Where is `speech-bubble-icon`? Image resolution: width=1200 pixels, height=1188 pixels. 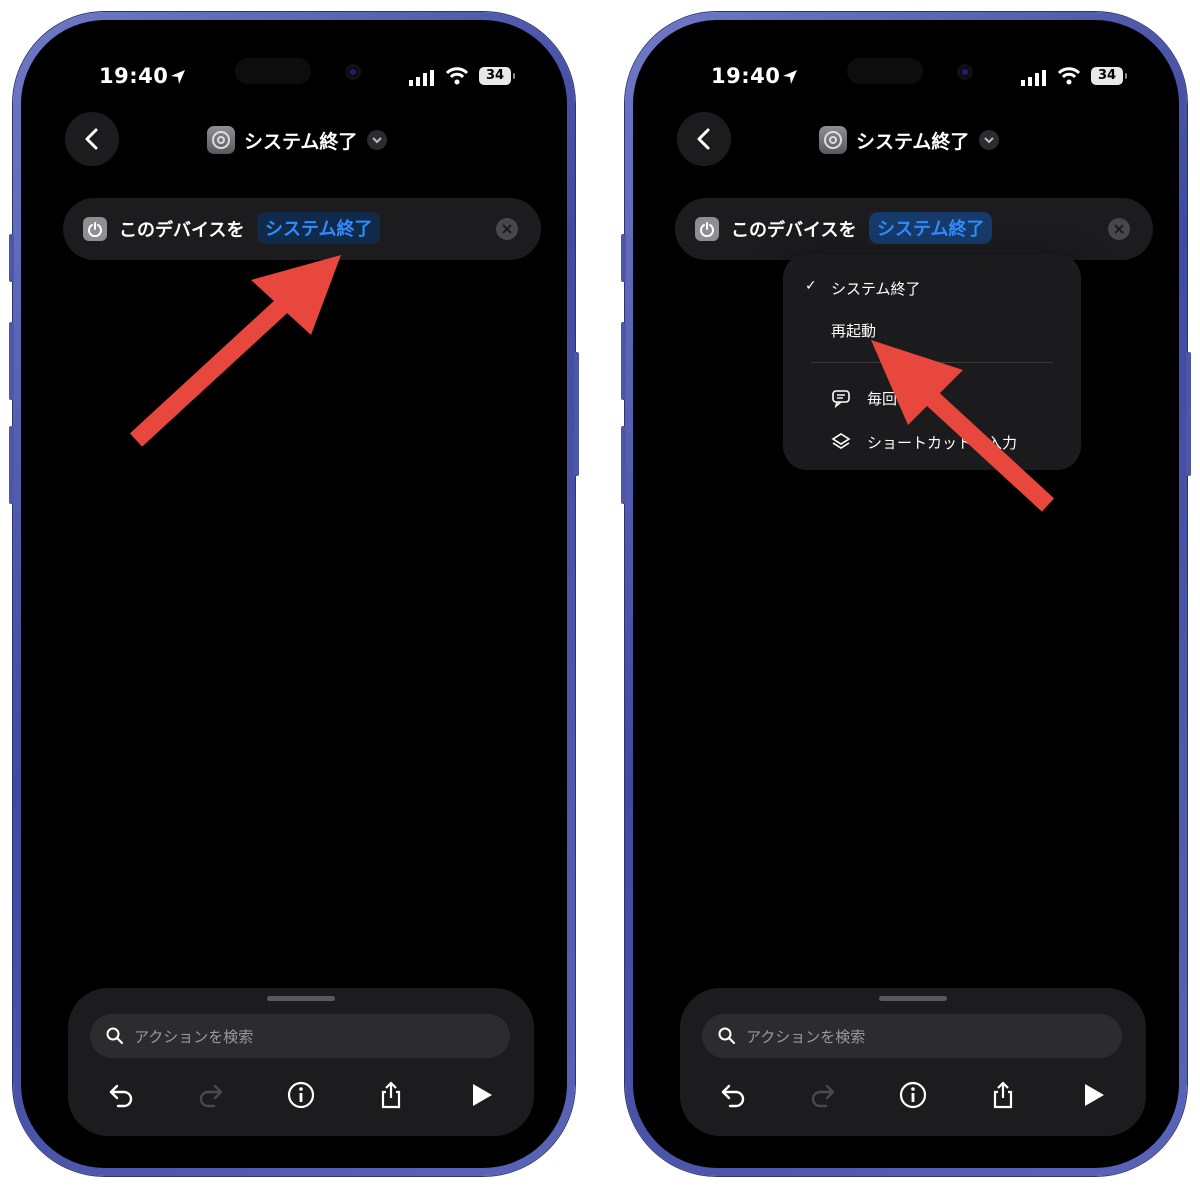
speech-bubble-icon is located at coordinates (841, 399).